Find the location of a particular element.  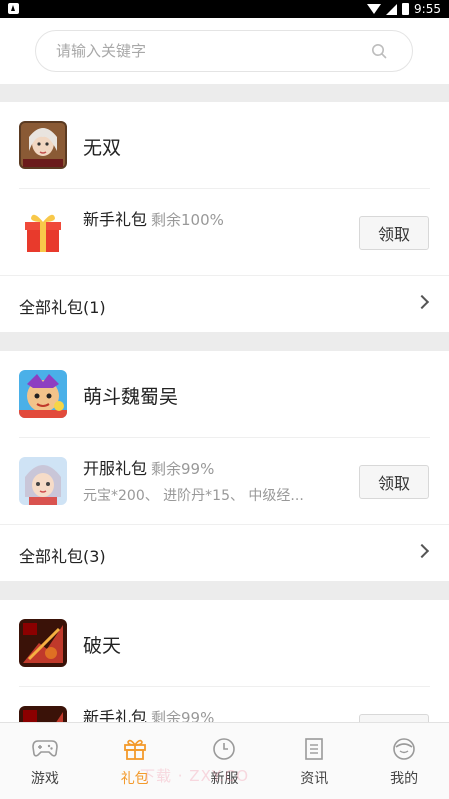

game-header: 萌斗魏蜀吴 is located at coordinates (224, 394).